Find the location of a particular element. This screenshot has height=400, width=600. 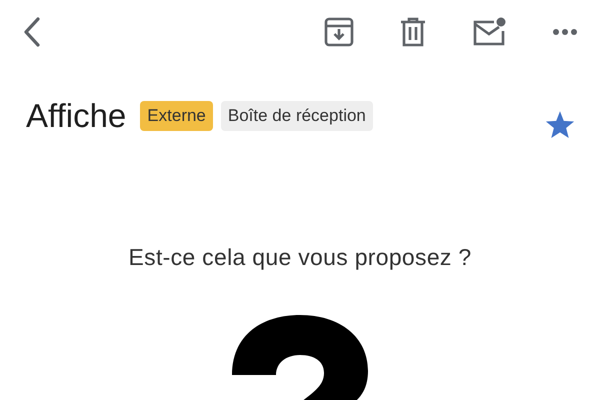

email-subject: Affiche is located at coordinates (76, 116).